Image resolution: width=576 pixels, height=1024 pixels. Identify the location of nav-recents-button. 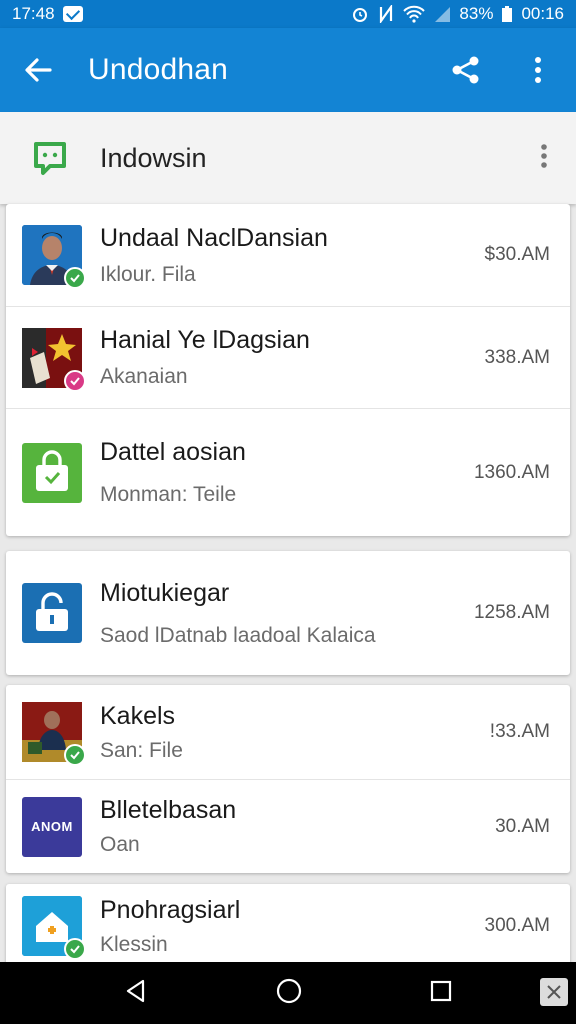
(441, 993).